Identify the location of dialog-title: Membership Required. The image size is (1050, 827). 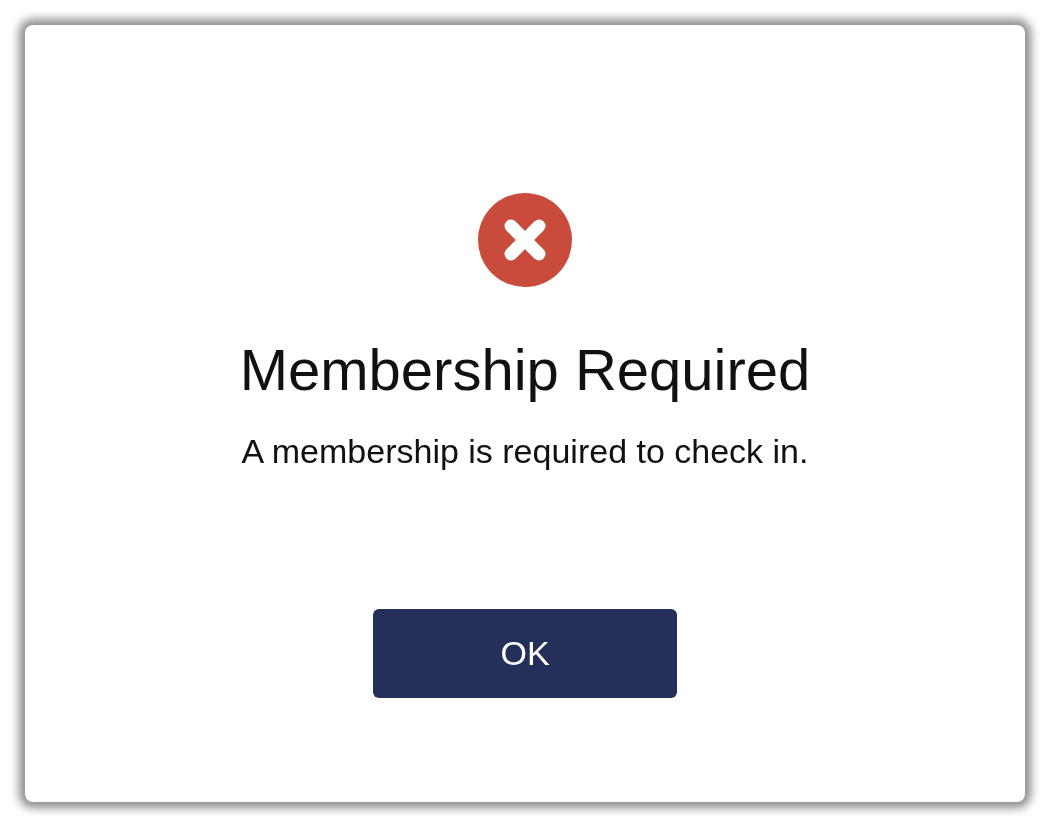
(525, 370).